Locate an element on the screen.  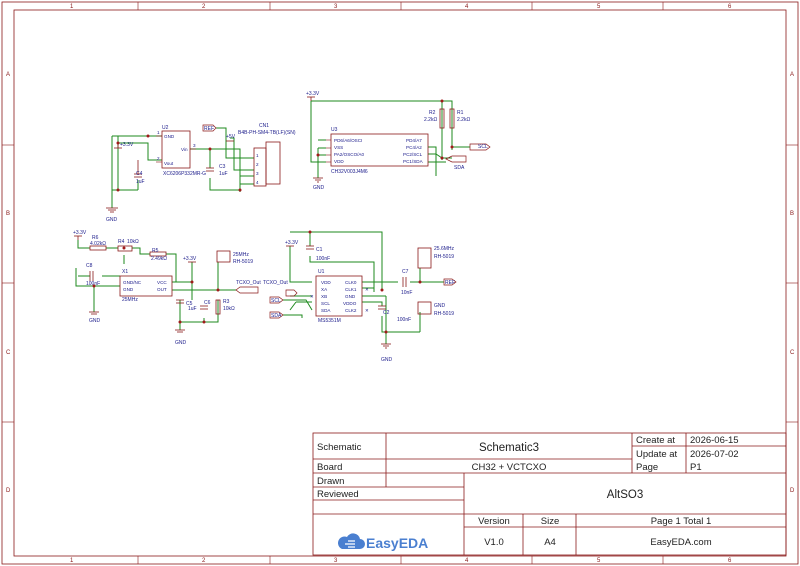
u1-pin-sda: SDA is located at coordinates (326, 310).